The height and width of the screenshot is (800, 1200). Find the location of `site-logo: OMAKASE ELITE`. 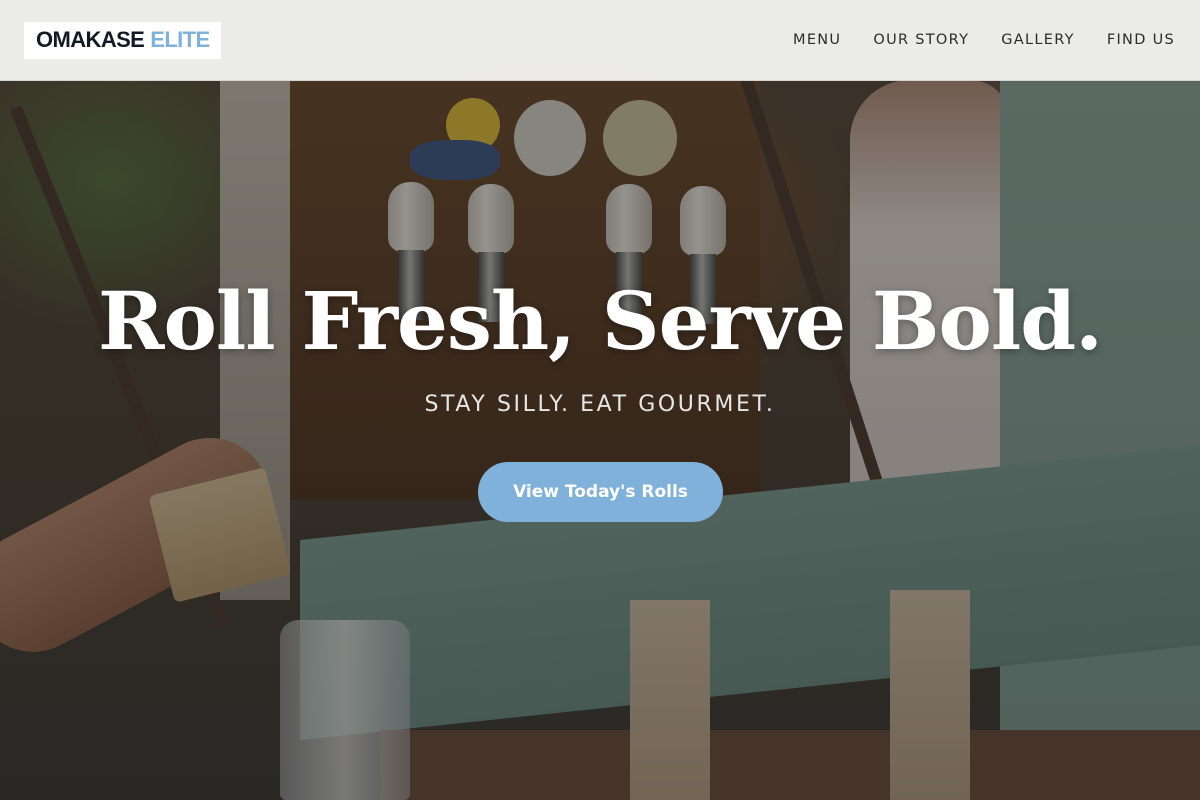

site-logo: OMAKASE ELITE is located at coordinates (122, 40).